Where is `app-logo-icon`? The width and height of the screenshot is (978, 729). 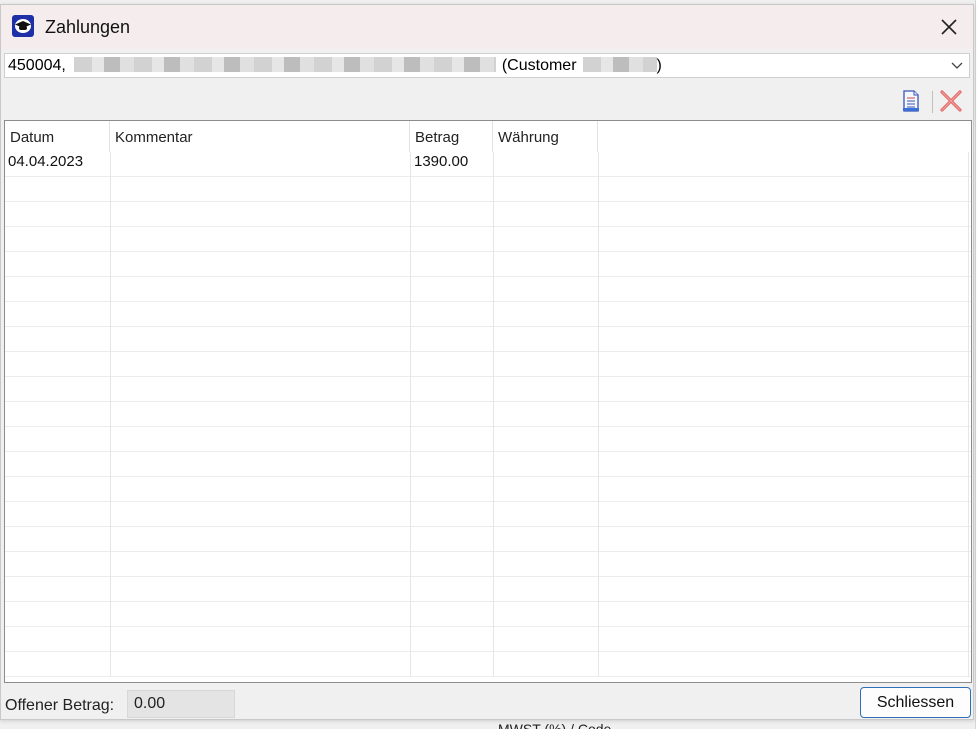 app-logo-icon is located at coordinates (23, 26).